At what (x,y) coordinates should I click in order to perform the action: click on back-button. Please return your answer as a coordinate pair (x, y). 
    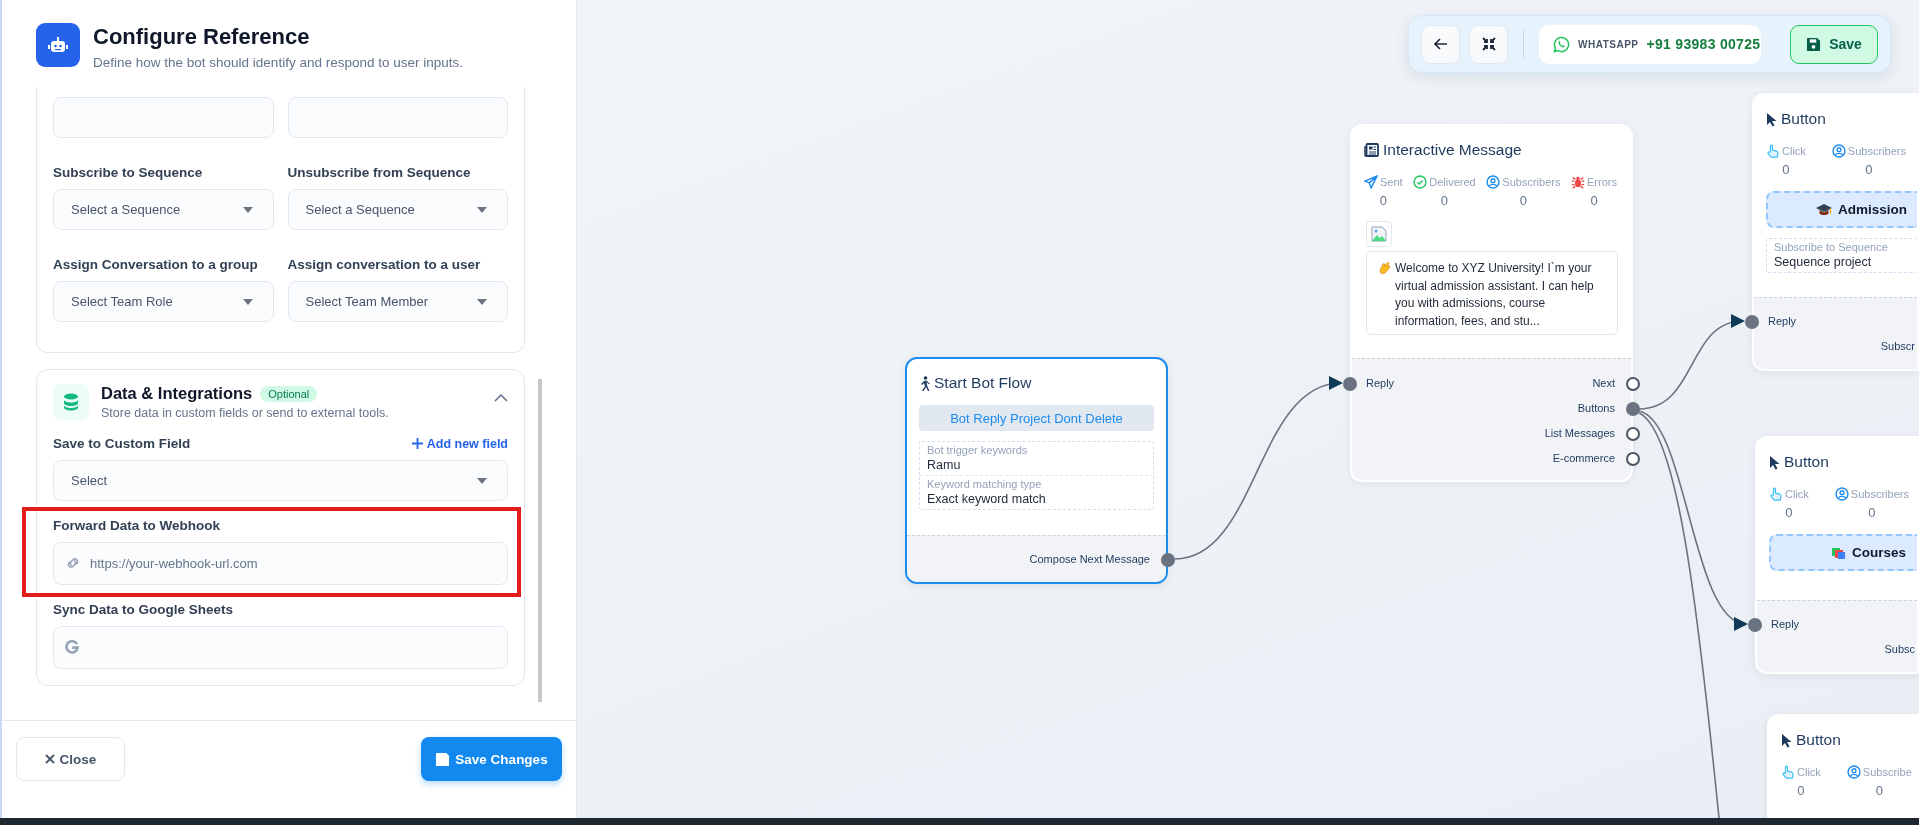
    Looking at the image, I should click on (1440, 44).